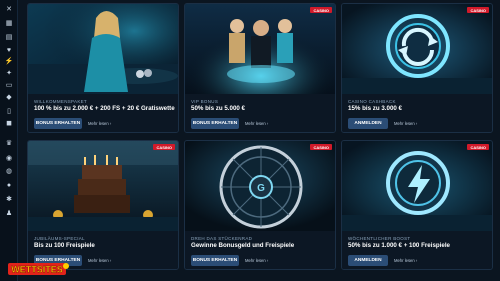 The height and width of the screenshot is (281, 500). I want to click on slots-icon: ▦, so click(9, 24).